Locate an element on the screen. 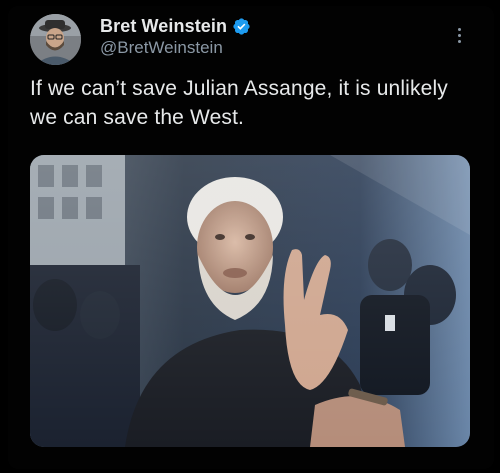  author-display-name: Bret Weinstein is located at coordinates (163, 26).